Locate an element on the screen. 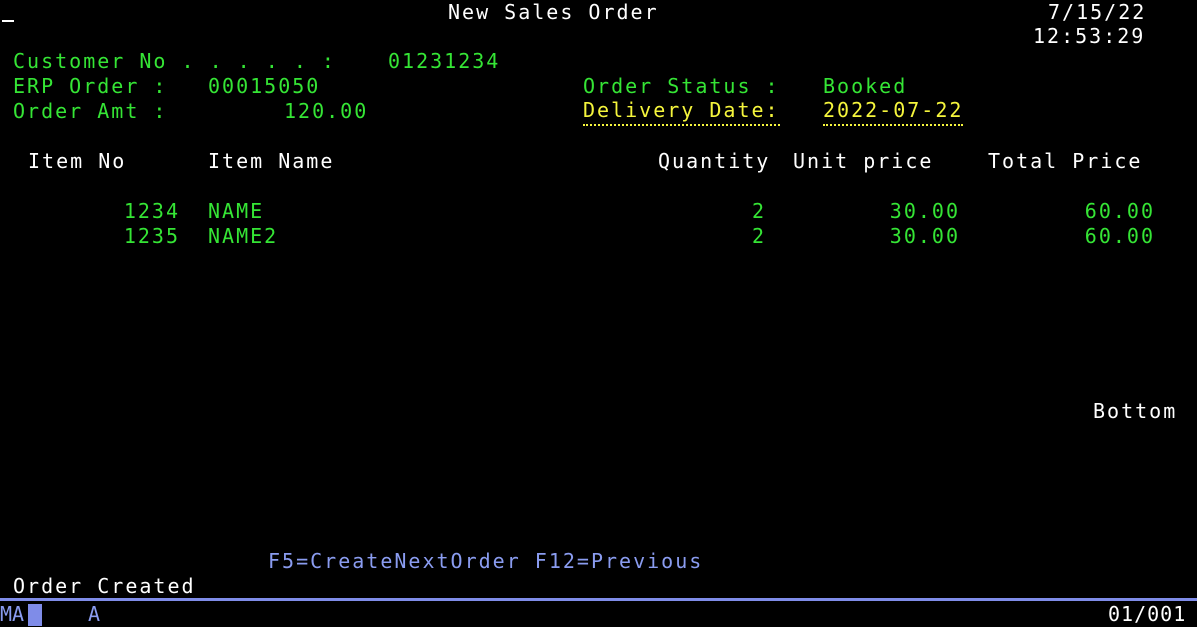 The width and height of the screenshot is (1197, 627). row-2-unit-price: 30.00 is located at coordinates (924, 236).